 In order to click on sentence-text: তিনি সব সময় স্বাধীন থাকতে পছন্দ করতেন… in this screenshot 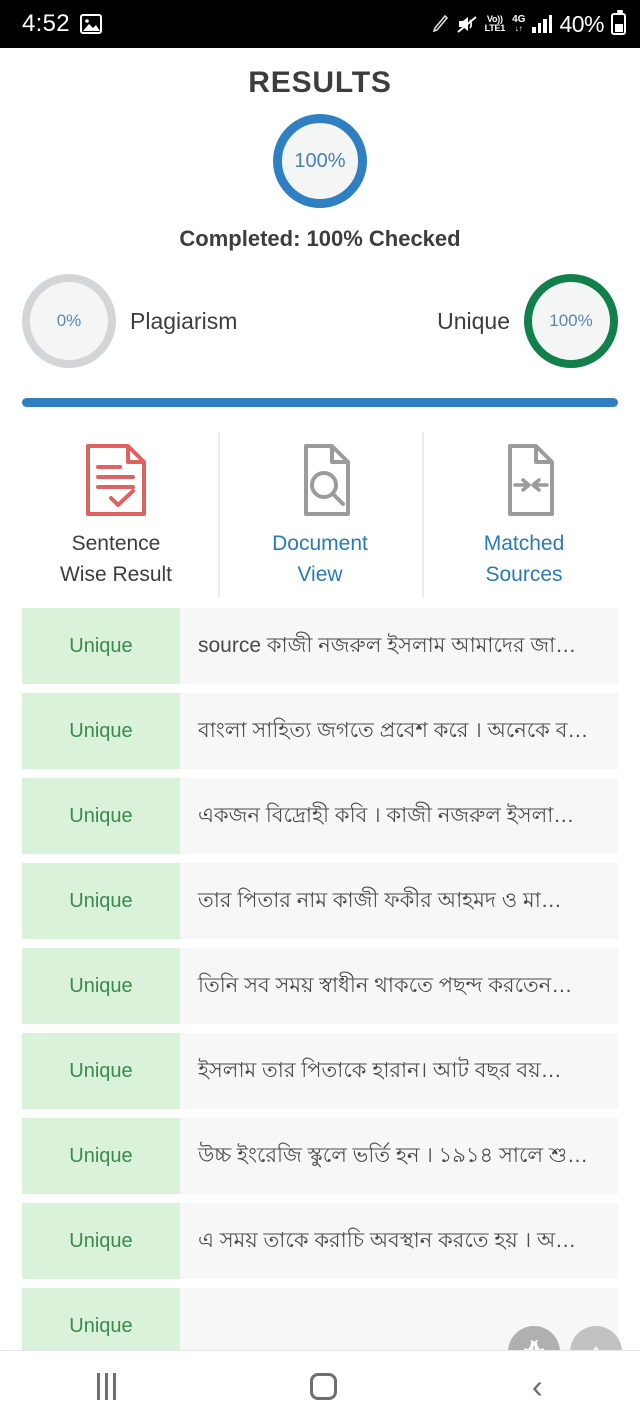, I will do `click(385, 985)`.